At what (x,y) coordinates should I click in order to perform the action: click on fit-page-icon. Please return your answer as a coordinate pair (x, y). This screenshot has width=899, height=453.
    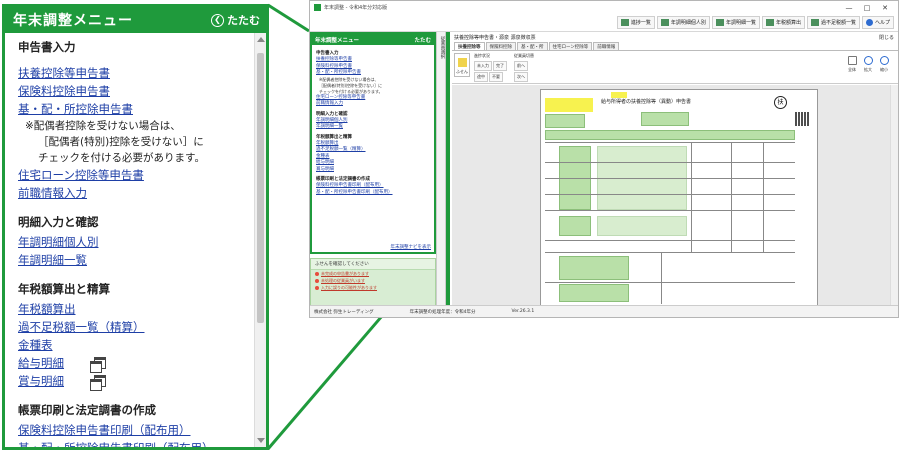
    Looking at the image, I should click on (852, 60).